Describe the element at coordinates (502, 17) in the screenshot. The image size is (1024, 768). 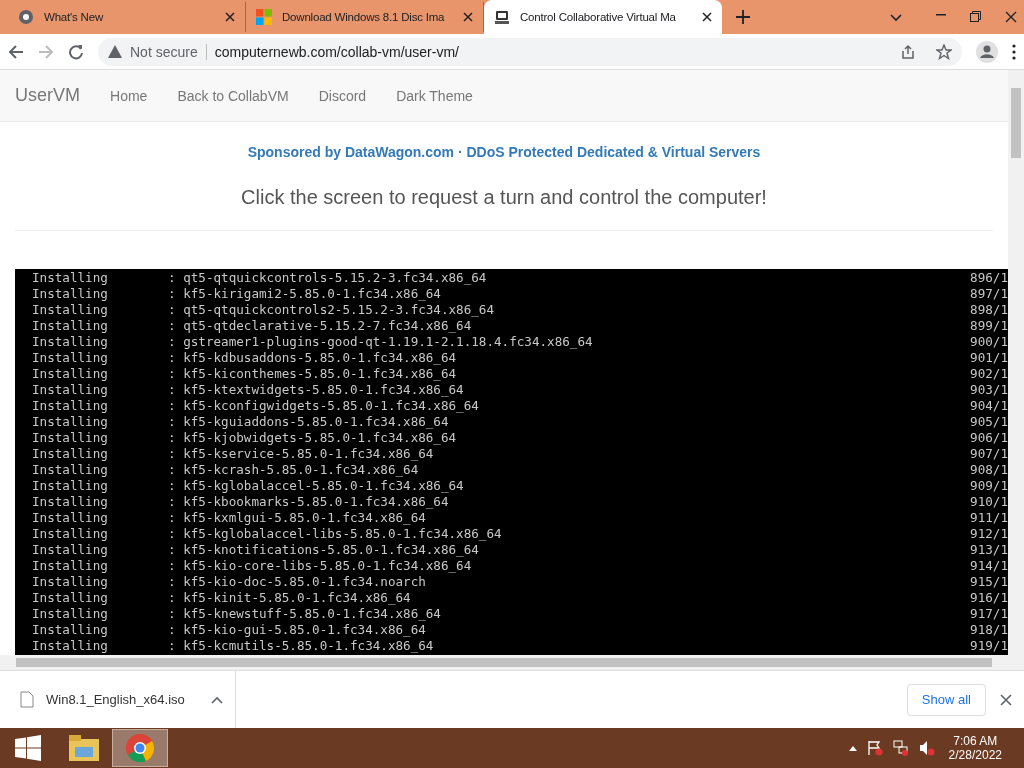
I see `computer-icon` at that location.